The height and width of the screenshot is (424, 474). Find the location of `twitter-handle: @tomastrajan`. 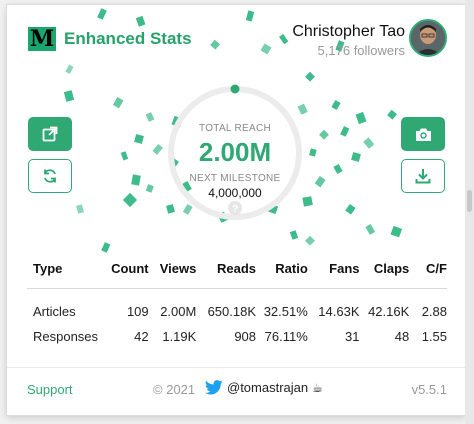

twitter-handle: @tomastrajan is located at coordinates (268, 387).